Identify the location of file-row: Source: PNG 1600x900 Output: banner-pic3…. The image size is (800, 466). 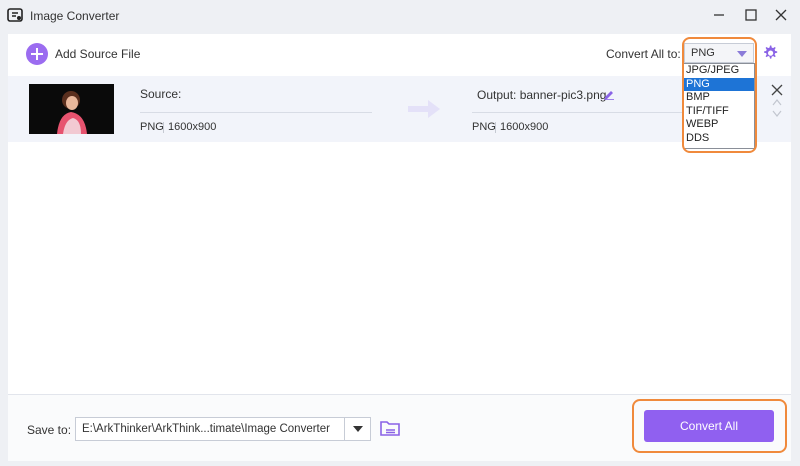
(399, 109).